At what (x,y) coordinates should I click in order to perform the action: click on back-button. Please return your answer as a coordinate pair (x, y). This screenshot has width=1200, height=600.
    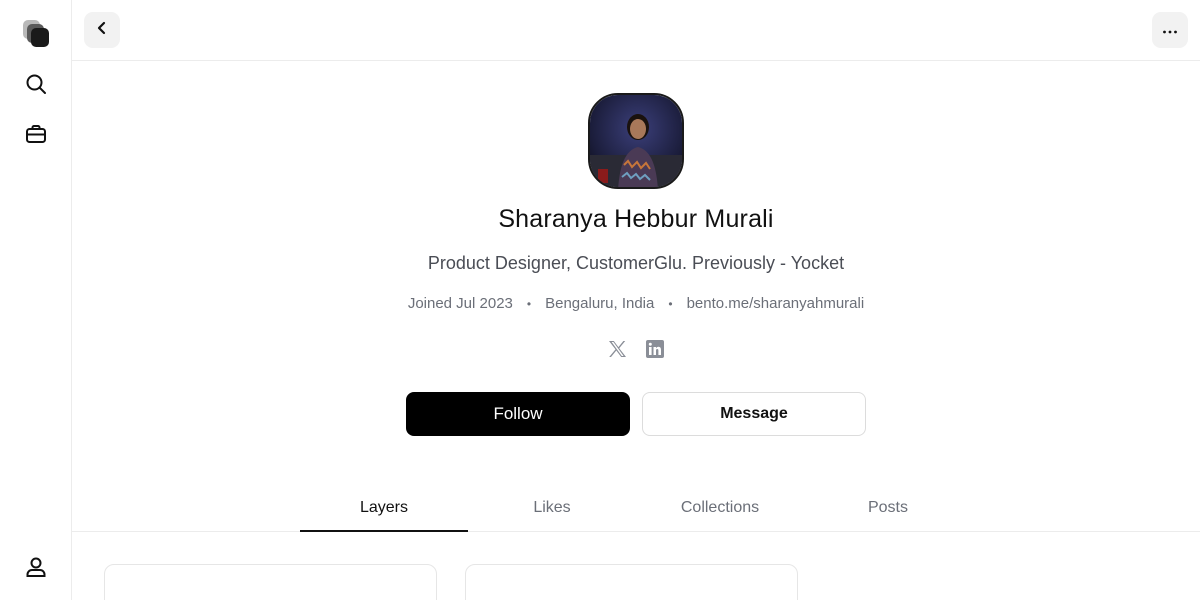
    Looking at the image, I should click on (102, 30).